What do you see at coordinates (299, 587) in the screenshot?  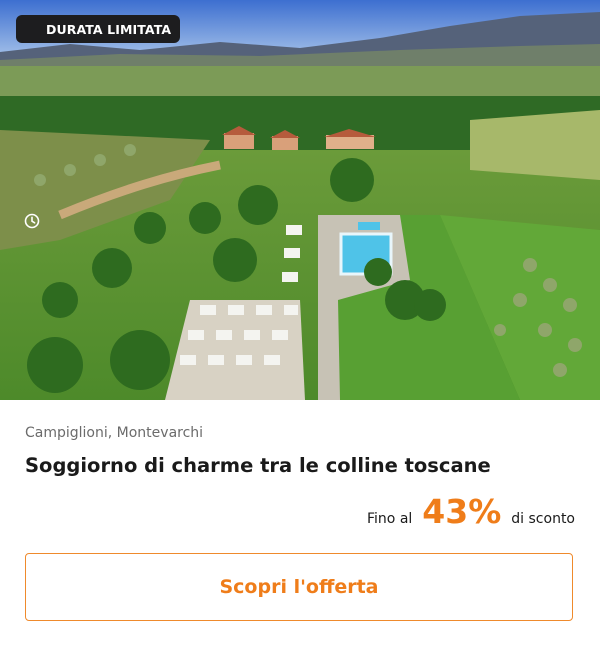 I see `discover-offer-button: Scopri l'offerta` at bounding box center [299, 587].